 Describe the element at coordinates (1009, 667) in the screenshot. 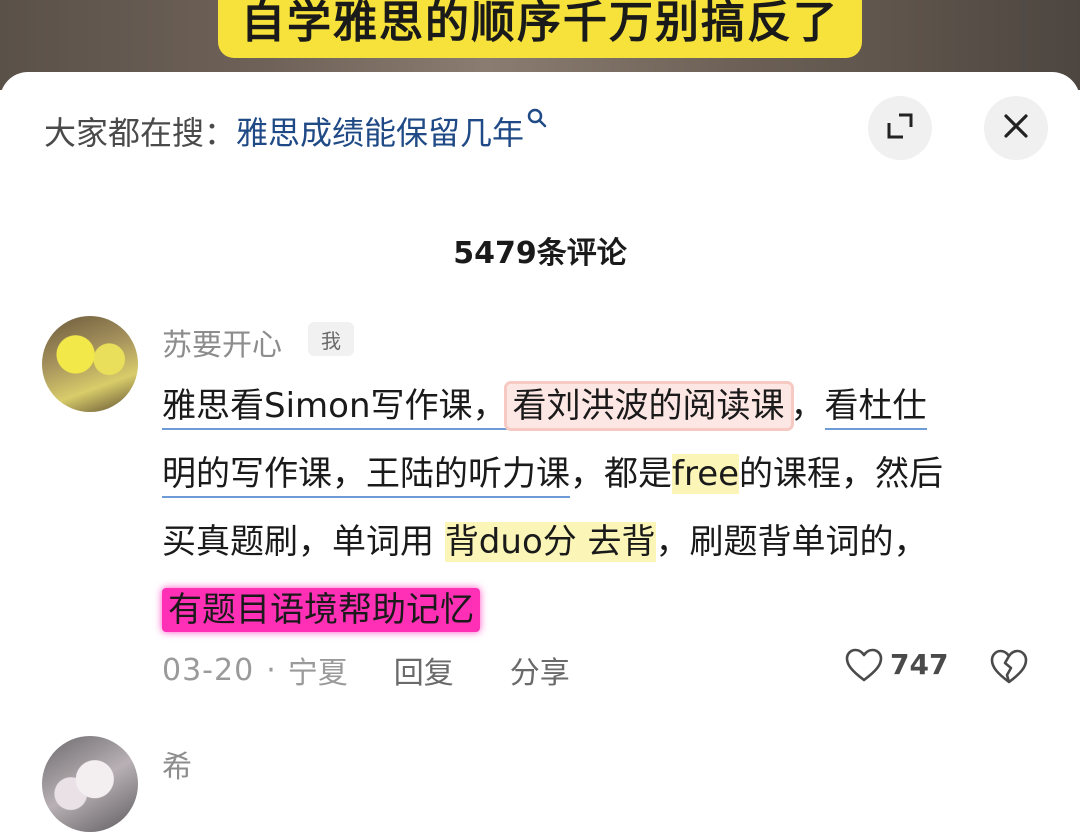

I see `broken-heart-icon` at that location.